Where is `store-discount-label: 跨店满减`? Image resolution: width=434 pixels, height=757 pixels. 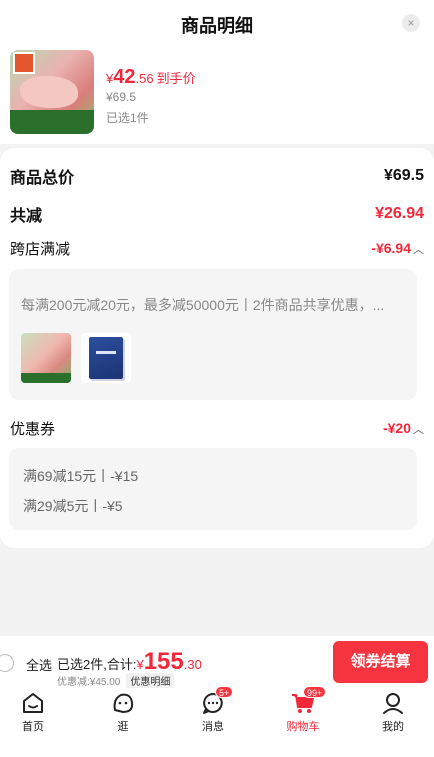
store-discount-label: 跨店满减 is located at coordinates (40, 249).